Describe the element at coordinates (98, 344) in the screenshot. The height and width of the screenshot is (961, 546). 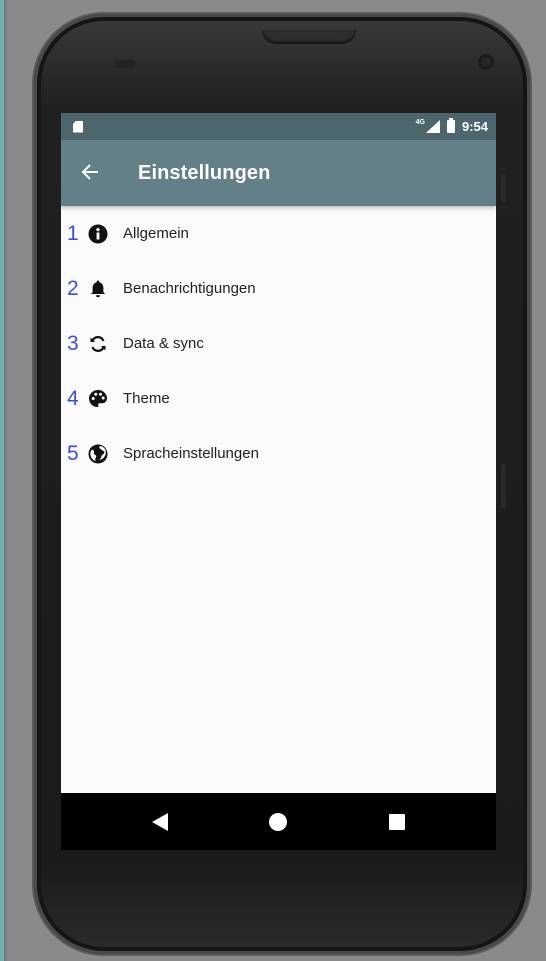
I see `sync-icon` at that location.